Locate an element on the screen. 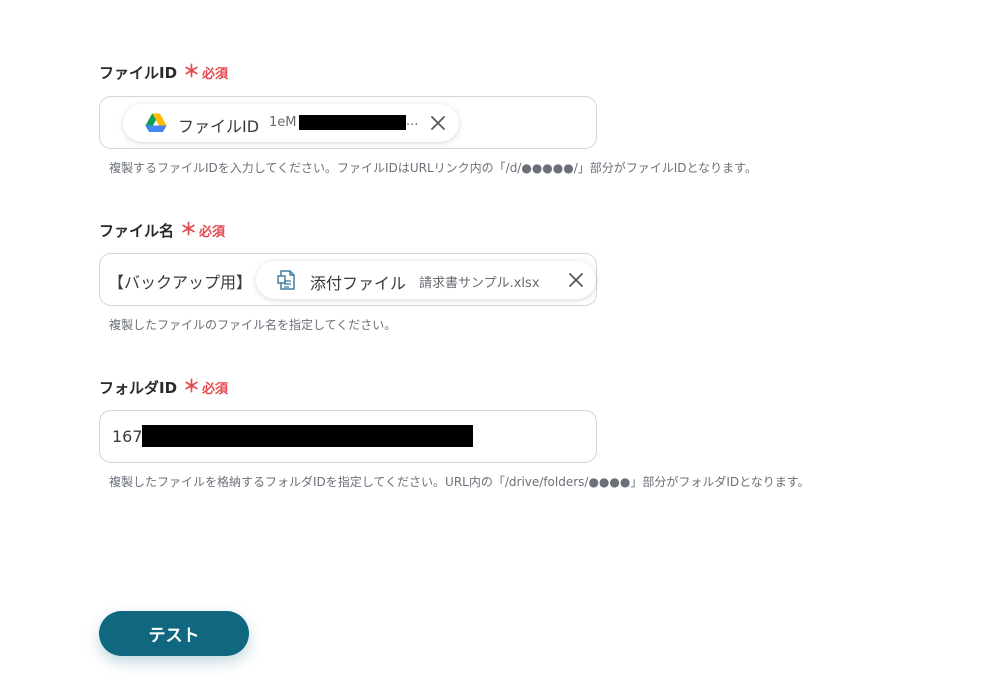 Image resolution: width=981 pixels, height=697 pixels. folder-id-input: 167 is located at coordinates (348, 436).